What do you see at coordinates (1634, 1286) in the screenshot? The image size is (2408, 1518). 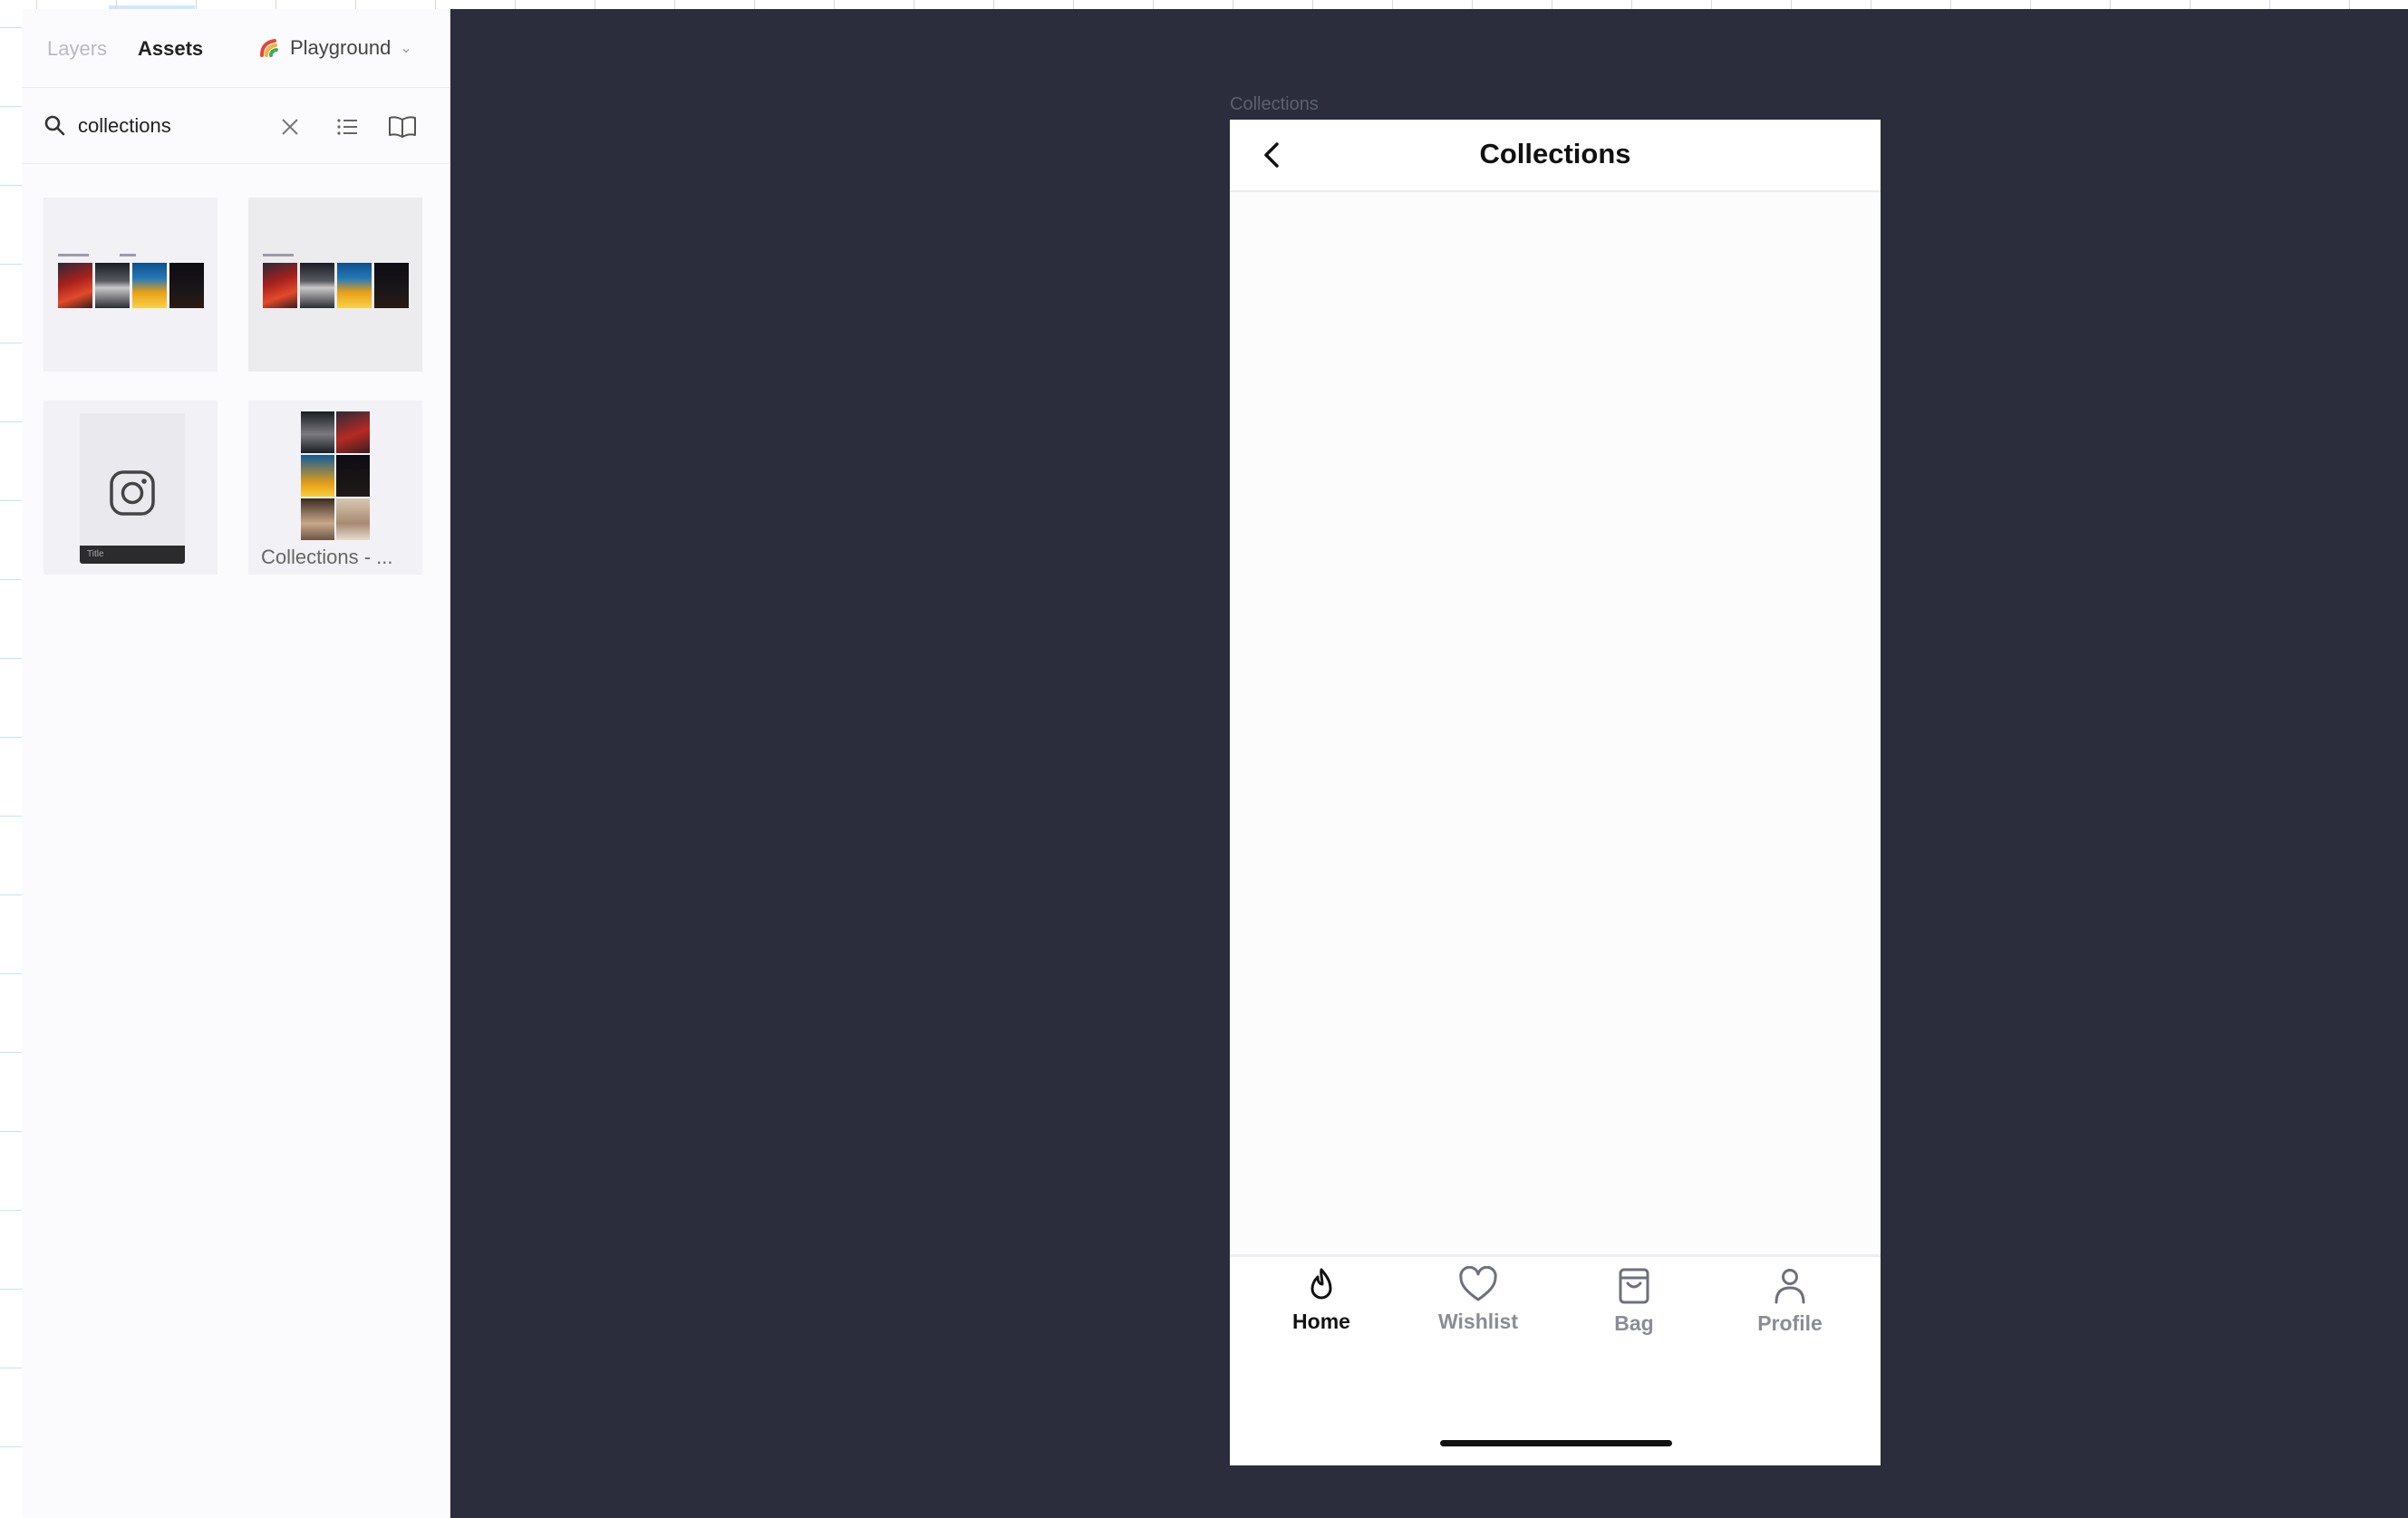 I see `bag-icon` at bounding box center [1634, 1286].